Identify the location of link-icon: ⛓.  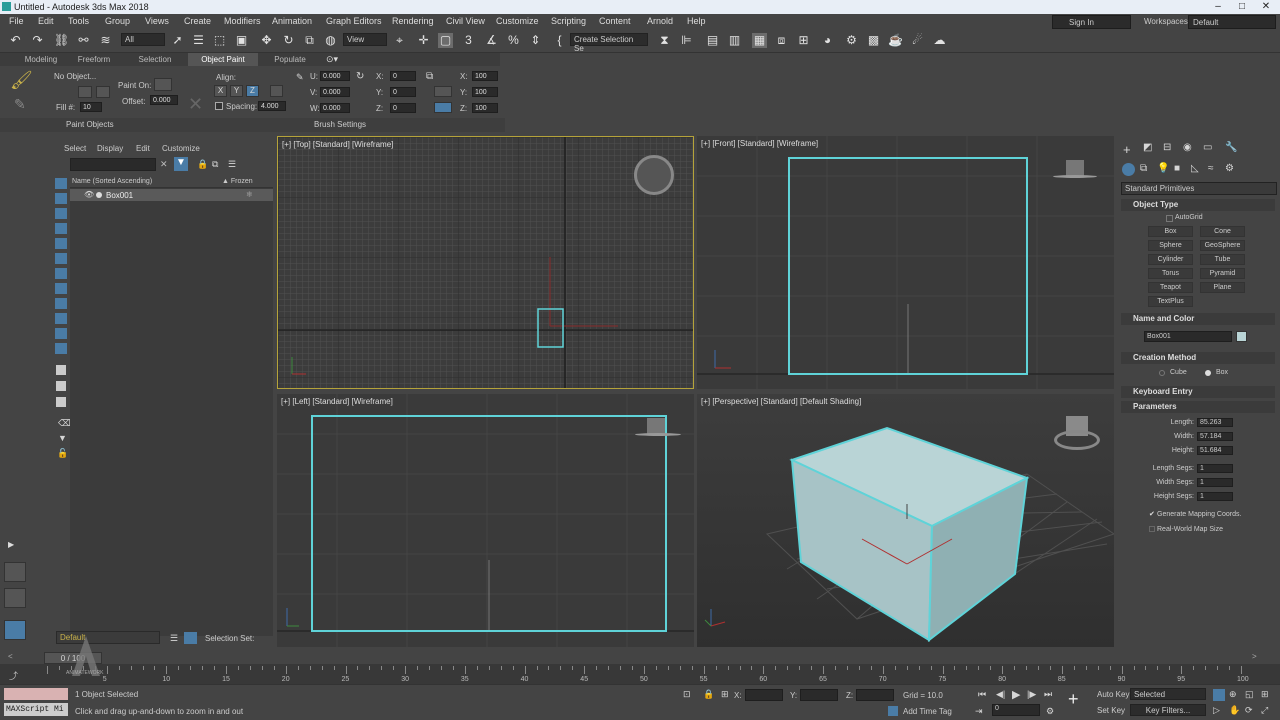
(61, 40).